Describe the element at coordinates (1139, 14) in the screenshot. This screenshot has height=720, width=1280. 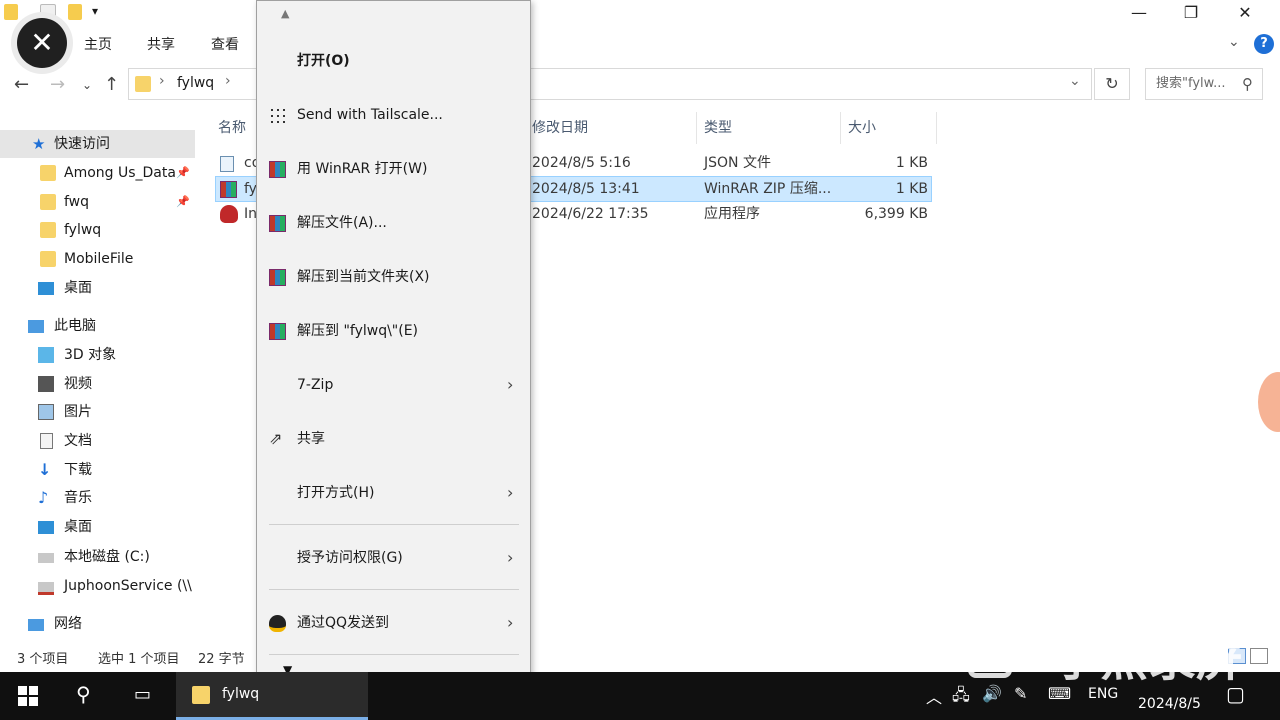
I see `minimize-button: —` at that location.